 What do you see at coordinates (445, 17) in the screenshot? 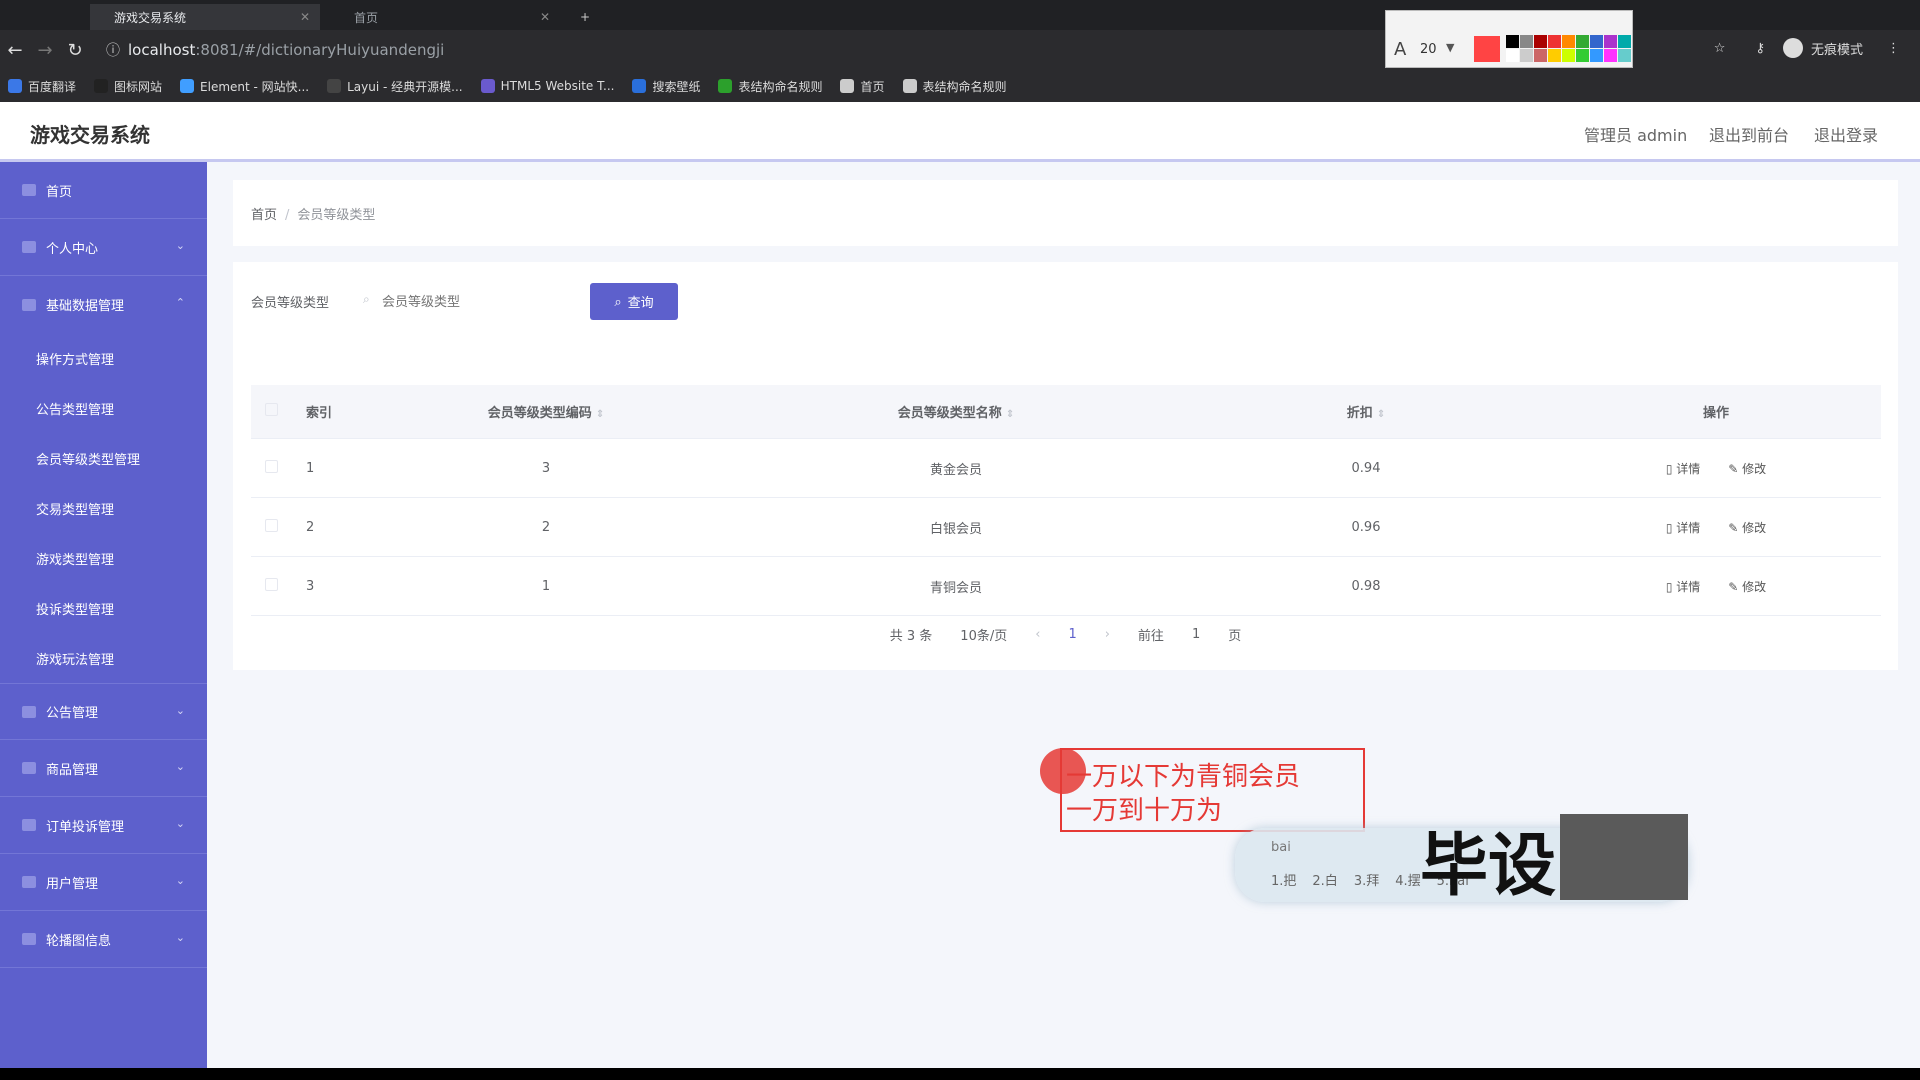
I see `browser-tab: 首页 ✕` at bounding box center [445, 17].